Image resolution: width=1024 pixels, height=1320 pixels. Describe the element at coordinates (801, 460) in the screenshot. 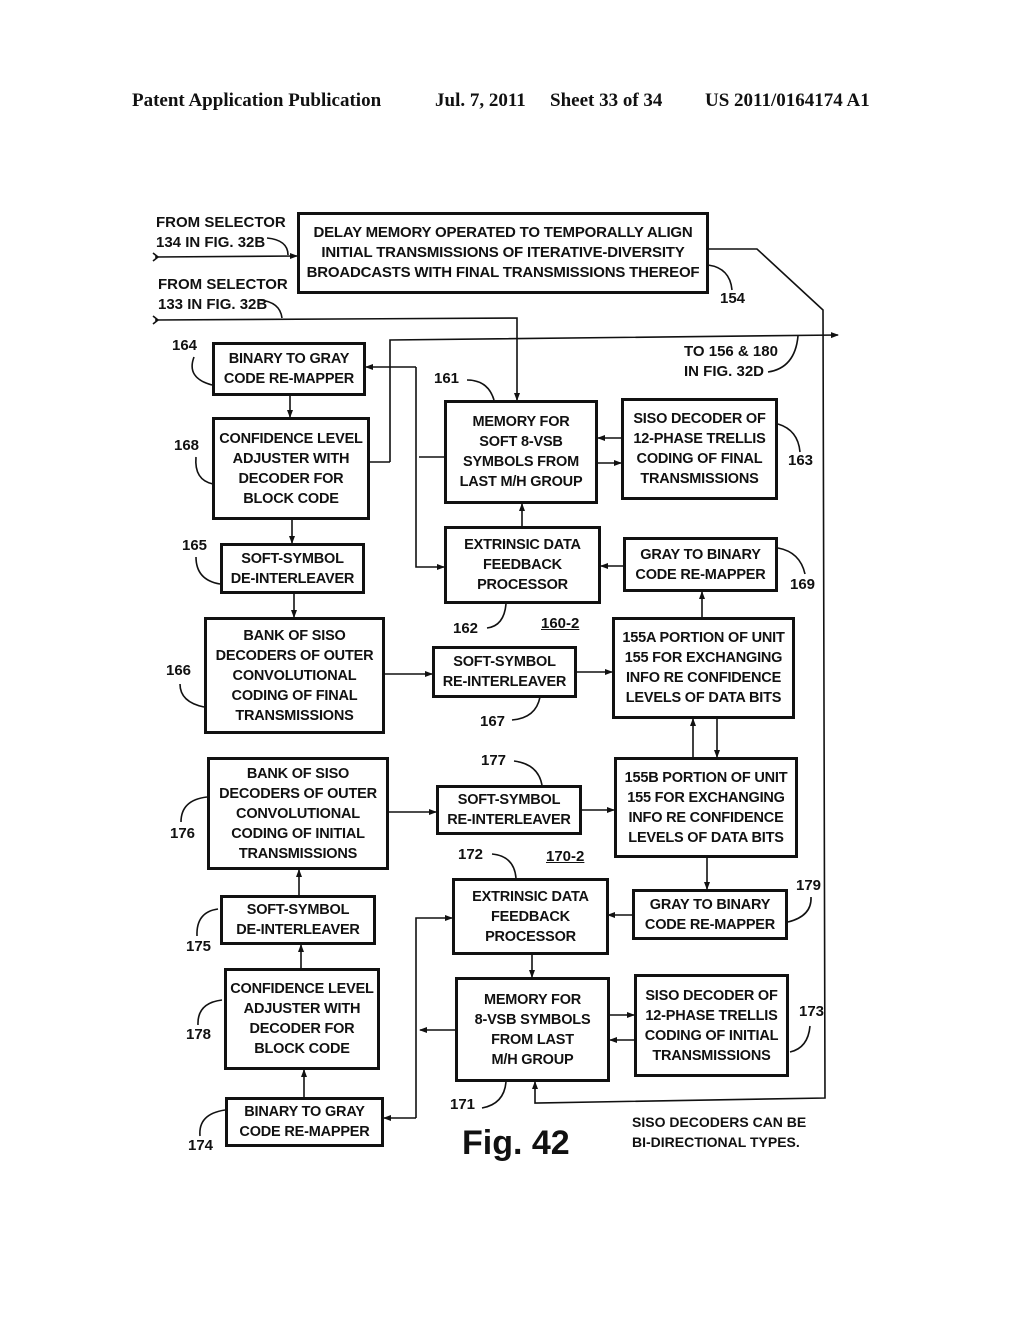

I see `ref-163: 163` at that location.